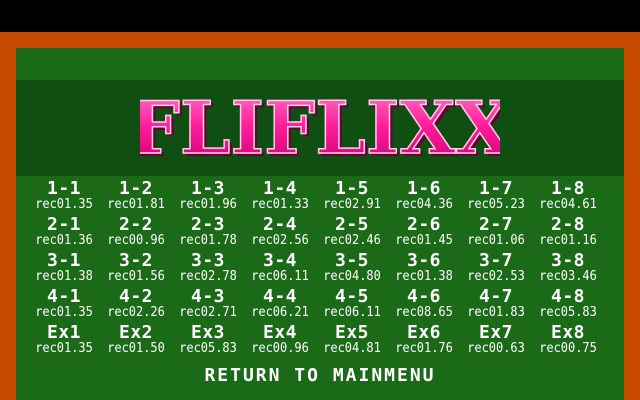  I want to click on stage-record: rec06.21, so click(280, 312).